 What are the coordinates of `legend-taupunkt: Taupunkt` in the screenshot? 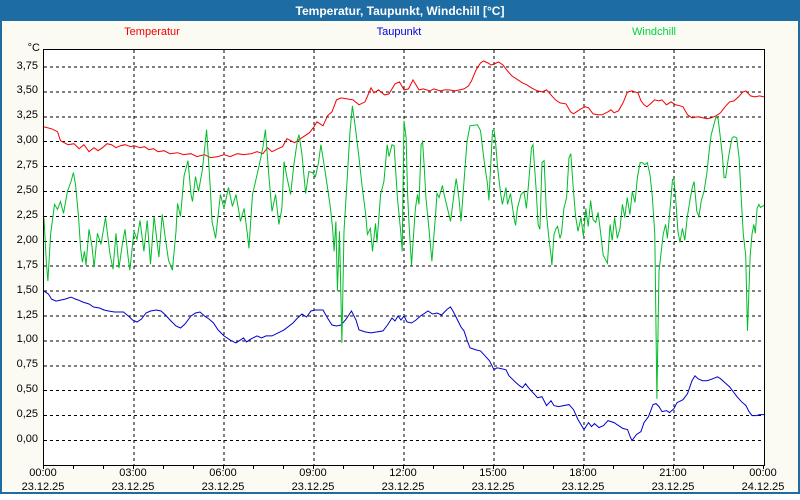 It's located at (399, 32).